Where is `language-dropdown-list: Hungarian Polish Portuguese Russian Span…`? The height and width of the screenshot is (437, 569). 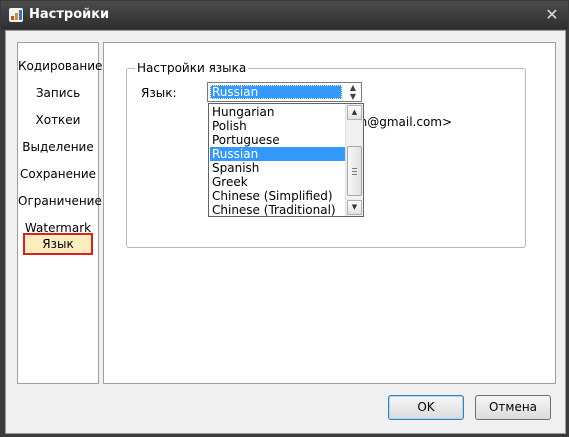 language-dropdown-list: Hungarian Polish Portuguese Russian Span… is located at coordinates (286, 160).